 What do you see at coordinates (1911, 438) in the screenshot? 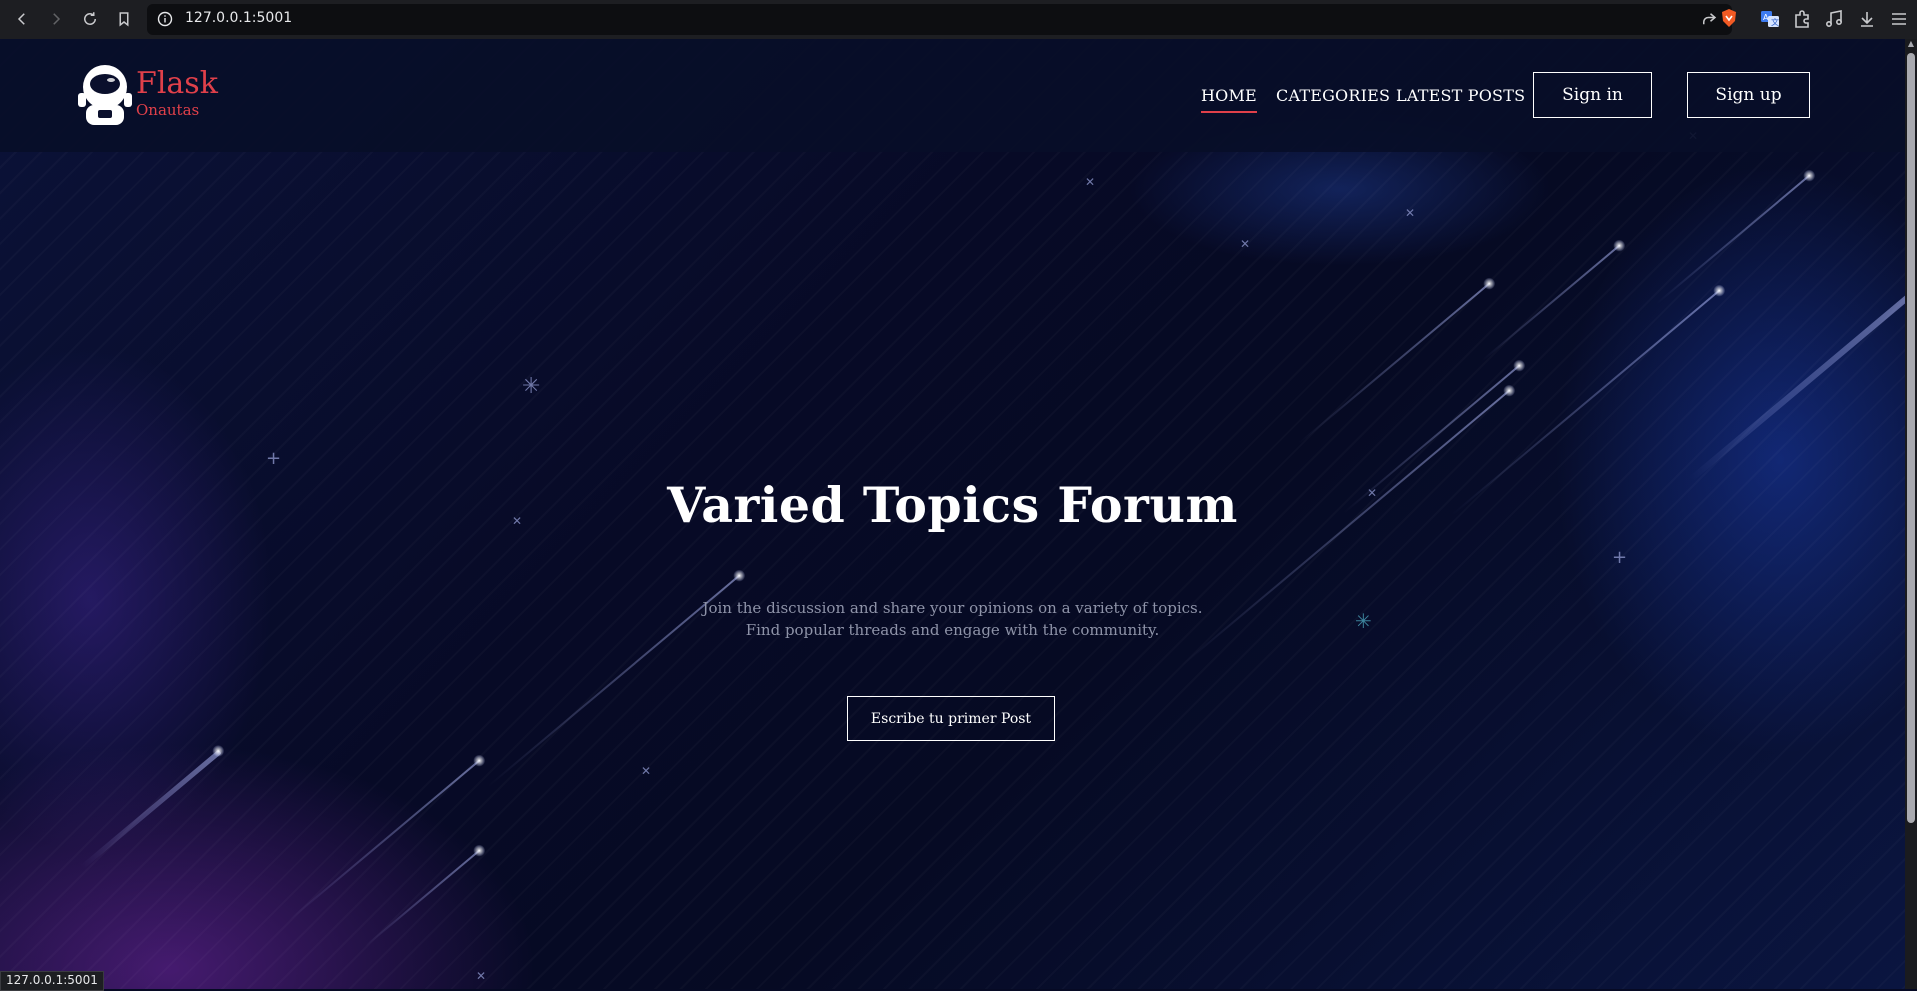
I see `scrollbar-thumb` at bounding box center [1911, 438].